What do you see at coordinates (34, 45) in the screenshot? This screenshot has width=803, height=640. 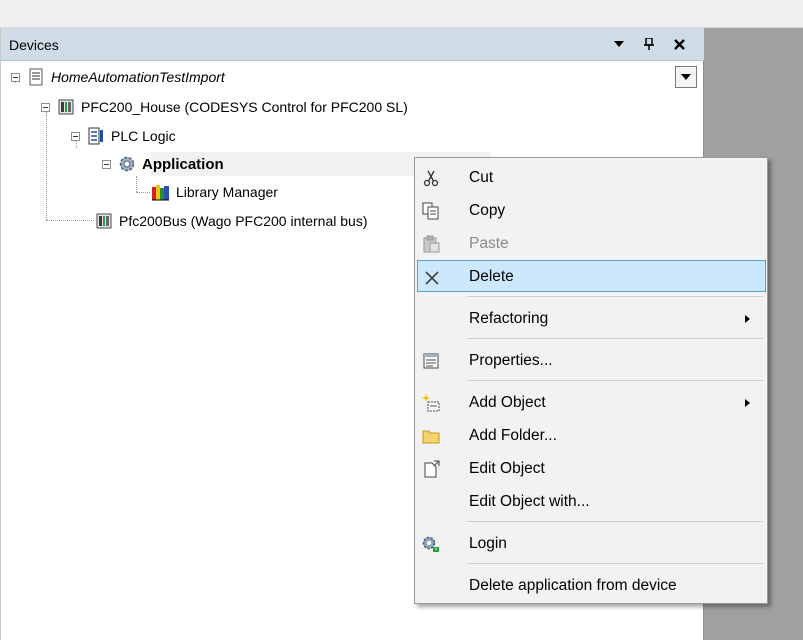 I see `panel-title: Devices` at bounding box center [34, 45].